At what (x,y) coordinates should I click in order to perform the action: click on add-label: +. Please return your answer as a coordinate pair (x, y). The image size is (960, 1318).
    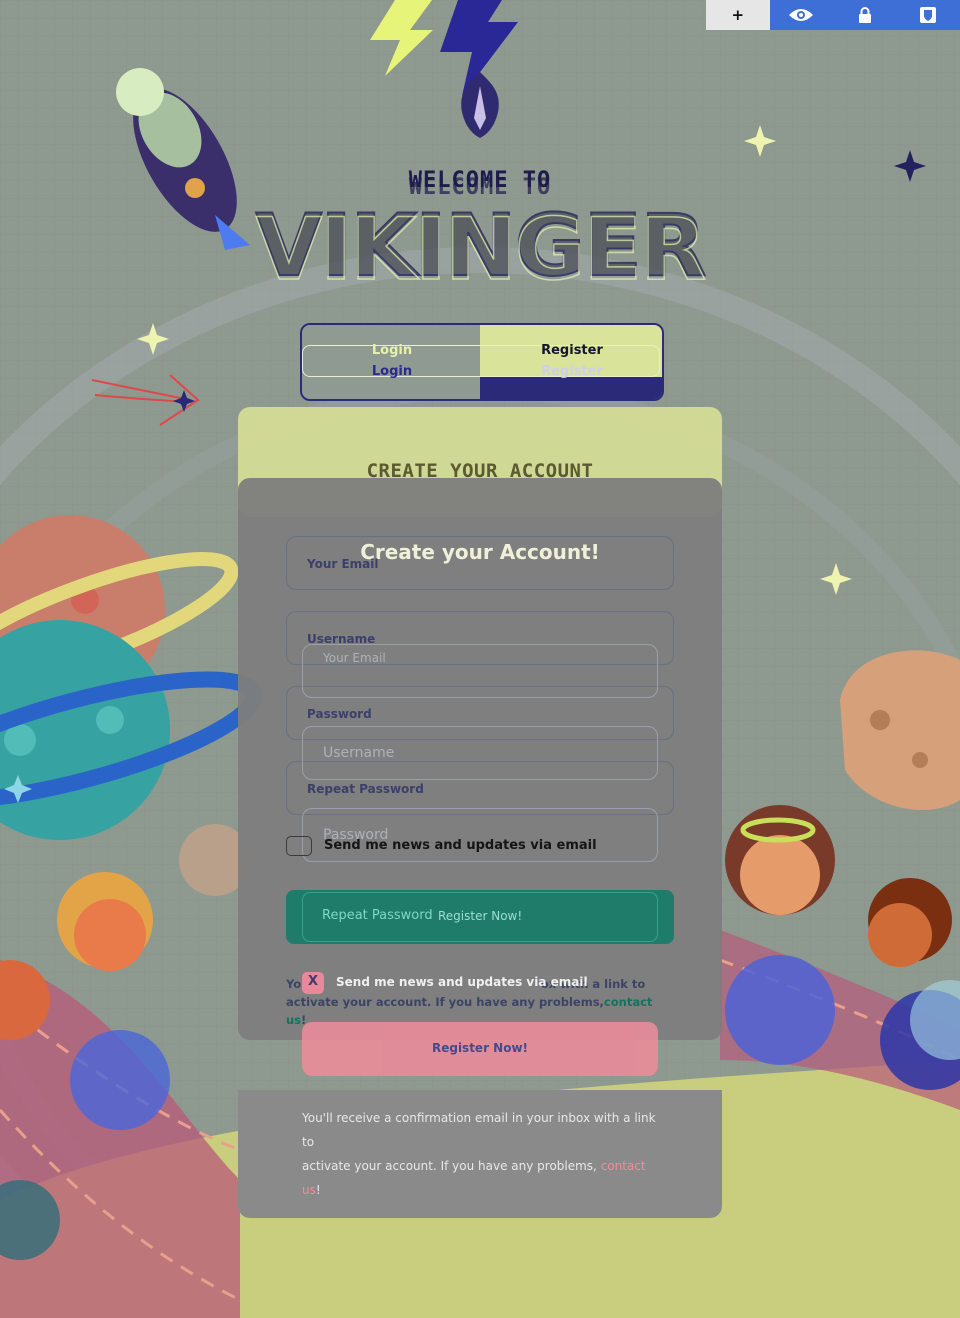
    Looking at the image, I should click on (738, 15).